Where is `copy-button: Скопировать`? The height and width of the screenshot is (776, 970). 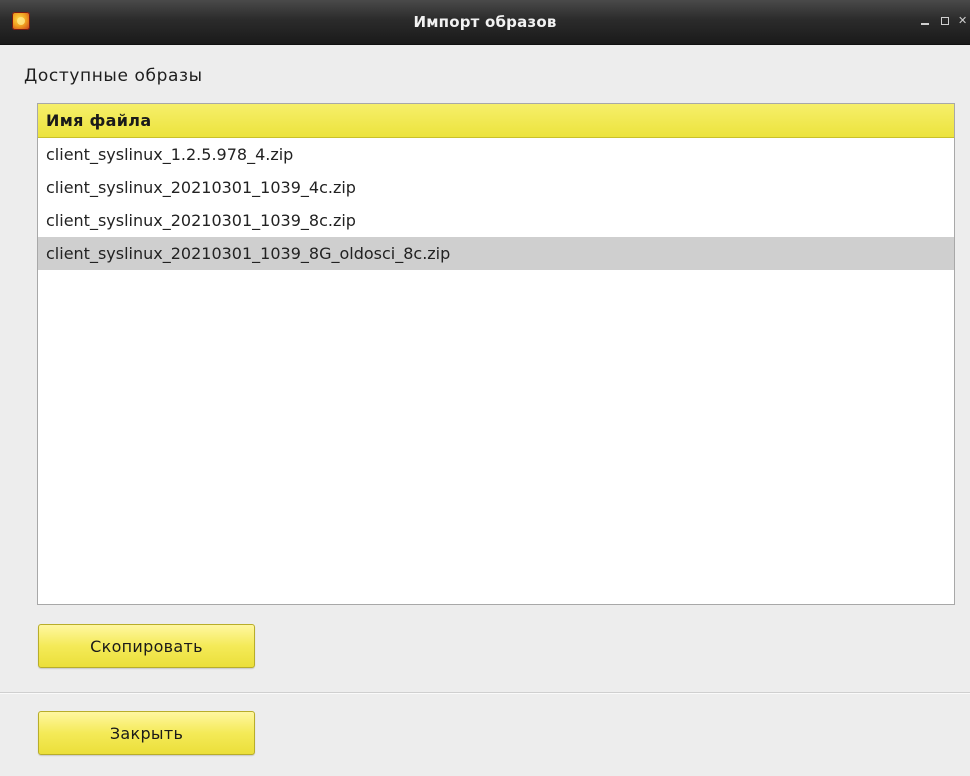 copy-button: Скопировать is located at coordinates (146, 646).